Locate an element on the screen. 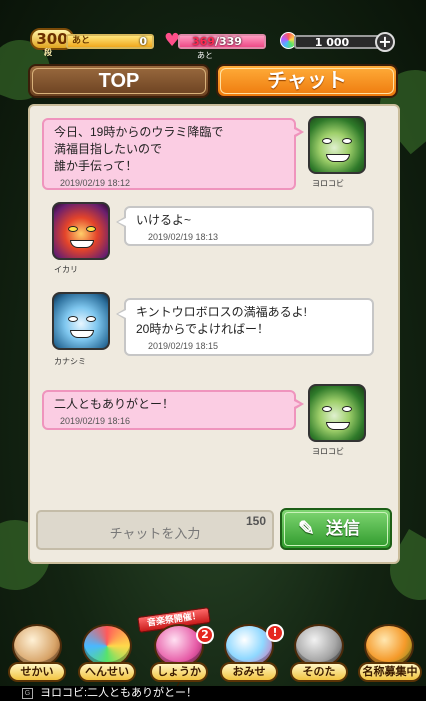 The height and width of the screenshot is (701, 426). sender-name: イカリ is located at coordinates (66, 269).